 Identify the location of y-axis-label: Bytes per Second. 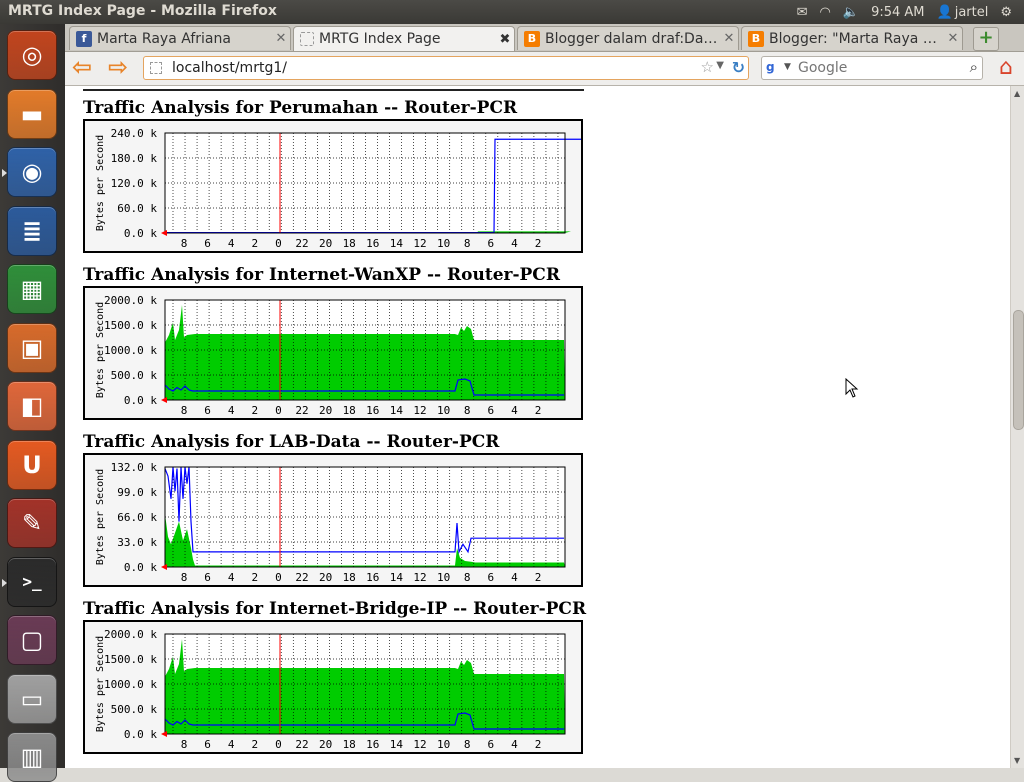
(100, 183).